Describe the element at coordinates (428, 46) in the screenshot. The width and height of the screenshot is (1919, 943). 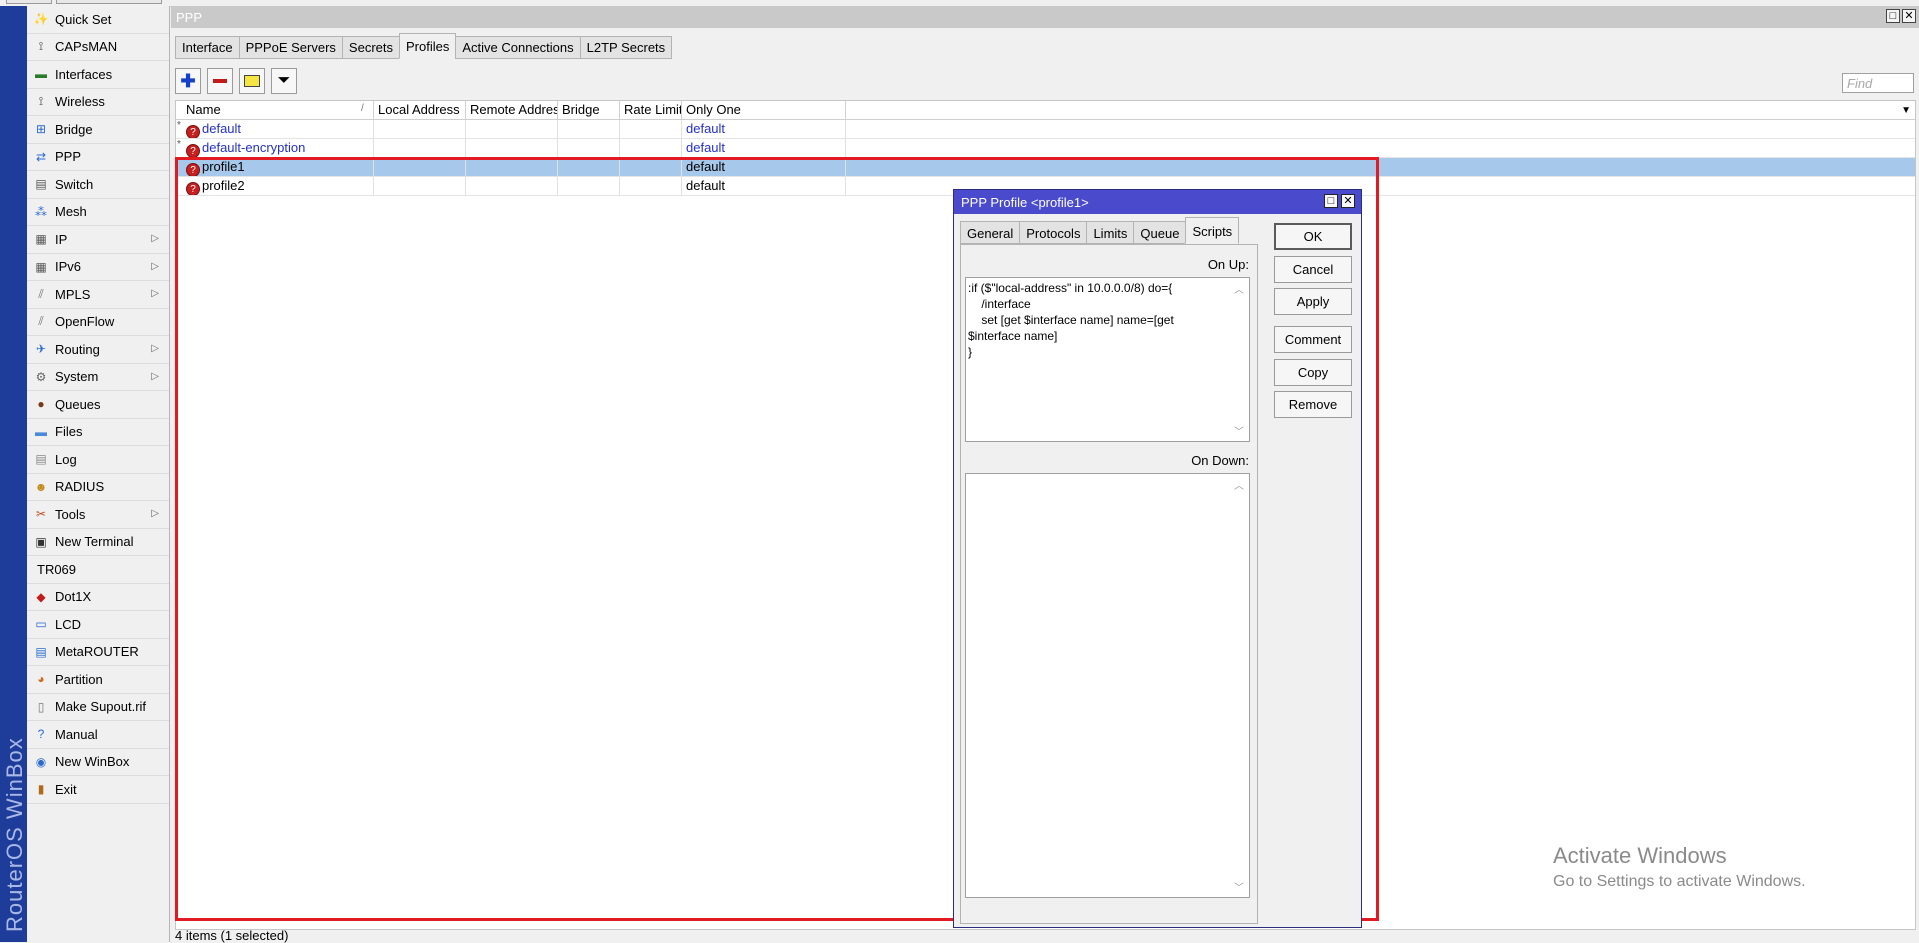
I see `tab-profiles: Profiles` at that location.